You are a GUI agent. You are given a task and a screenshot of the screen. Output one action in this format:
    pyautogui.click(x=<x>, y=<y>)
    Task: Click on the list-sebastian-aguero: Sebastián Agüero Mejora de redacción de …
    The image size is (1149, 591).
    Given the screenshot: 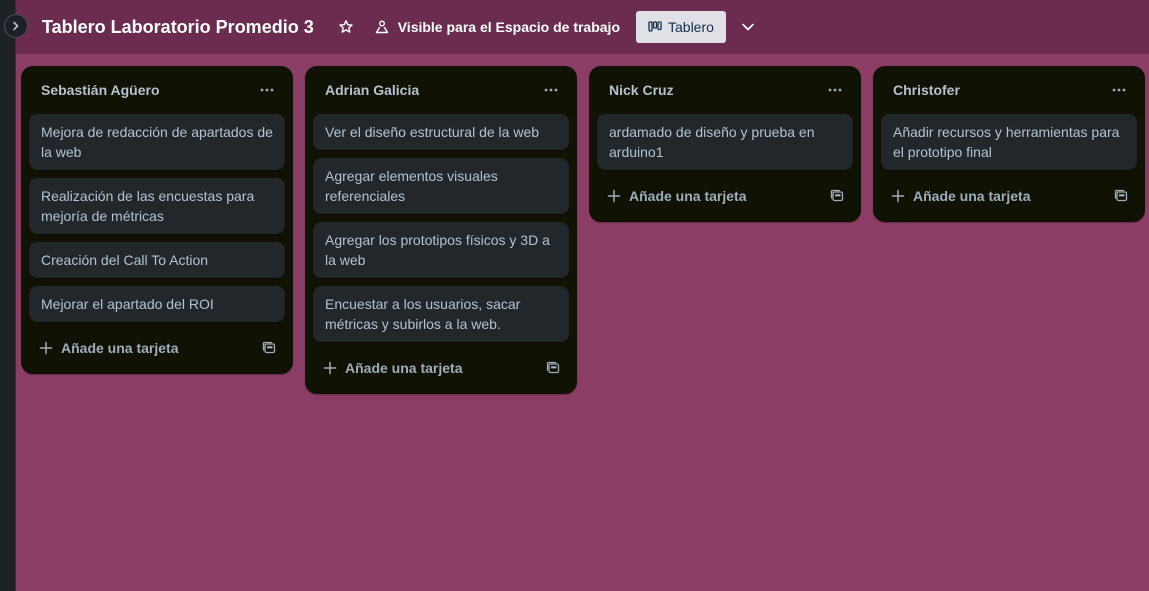 What is the action you would take?
    pyautogui.click(x=157, y=220)
    